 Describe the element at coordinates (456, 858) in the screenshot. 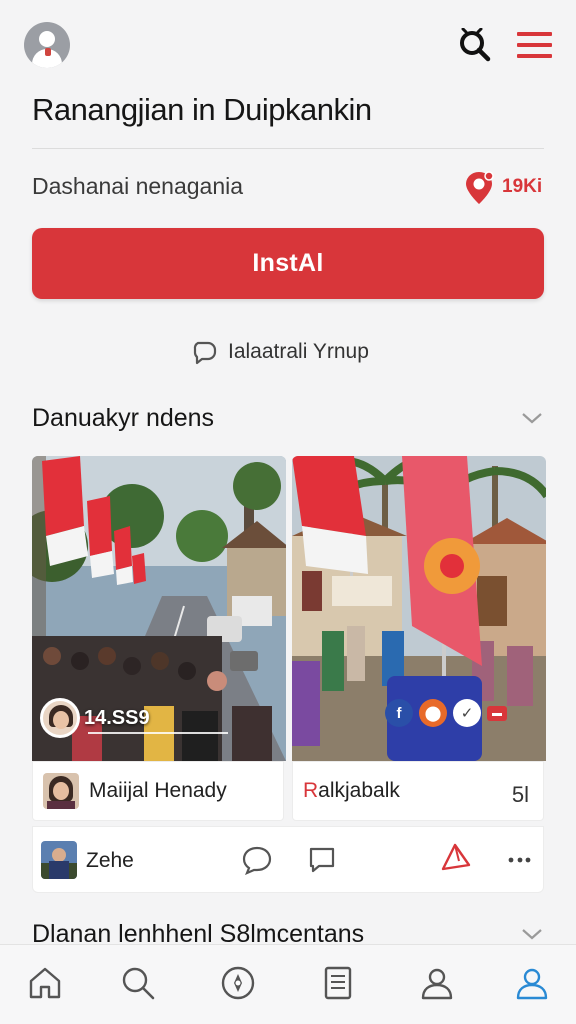

I see `send-icon` at that location.